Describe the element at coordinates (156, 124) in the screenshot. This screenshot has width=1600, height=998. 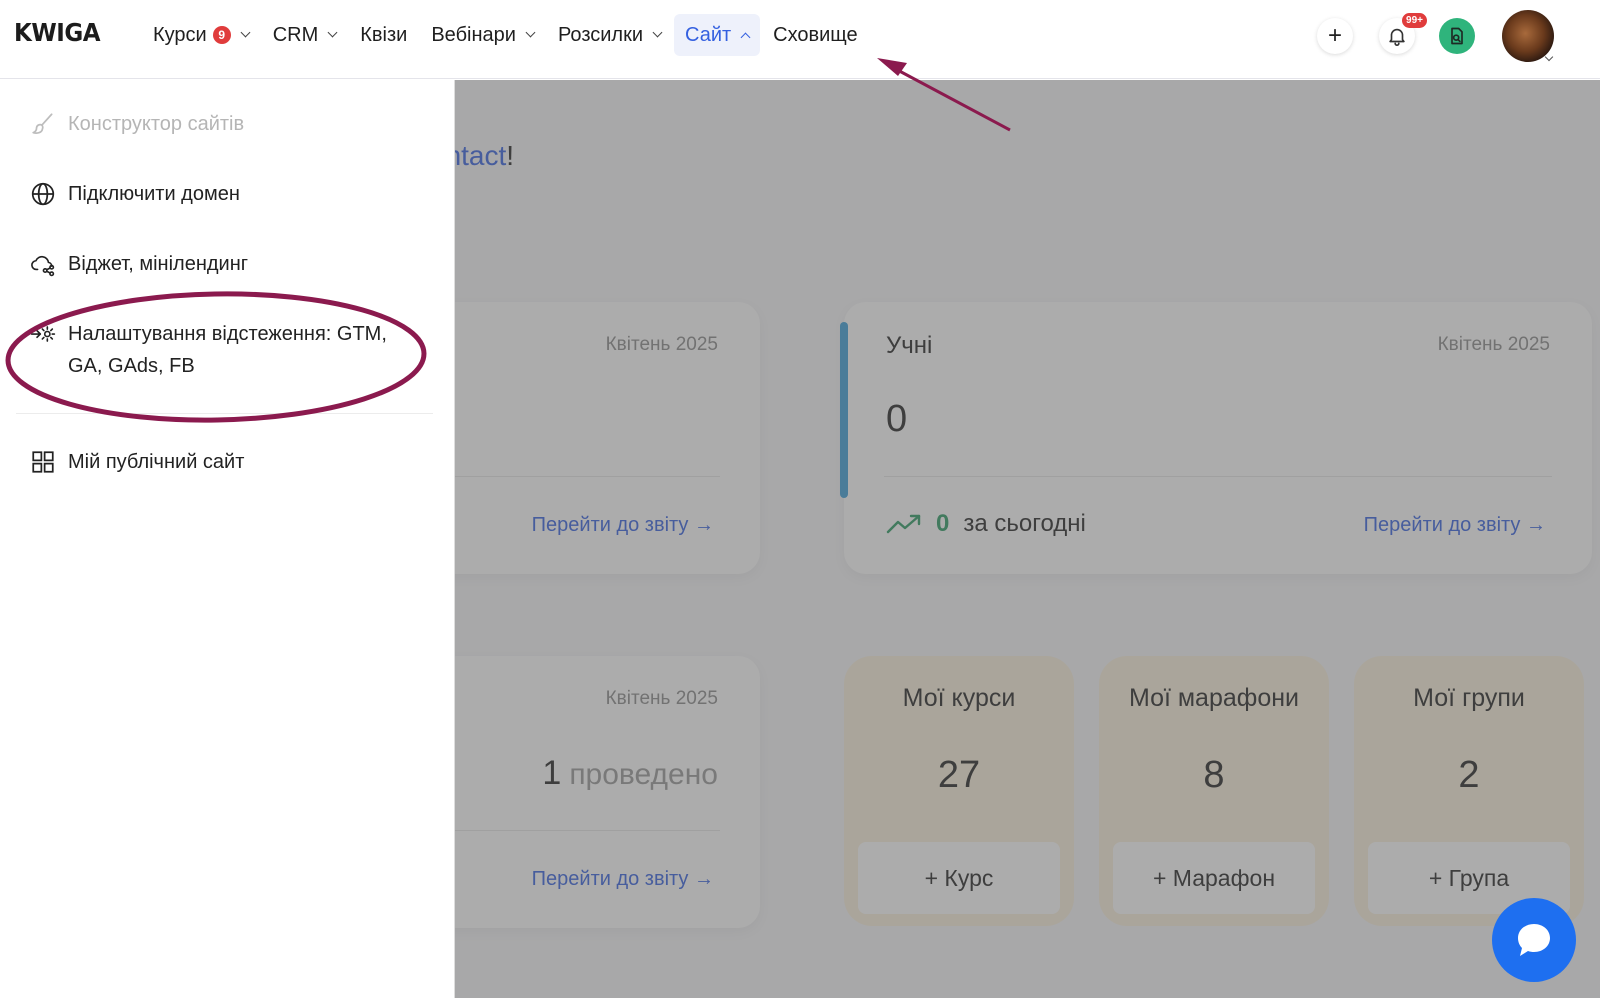
I see `menu-item-label: Конструктор сайтів` at that location.